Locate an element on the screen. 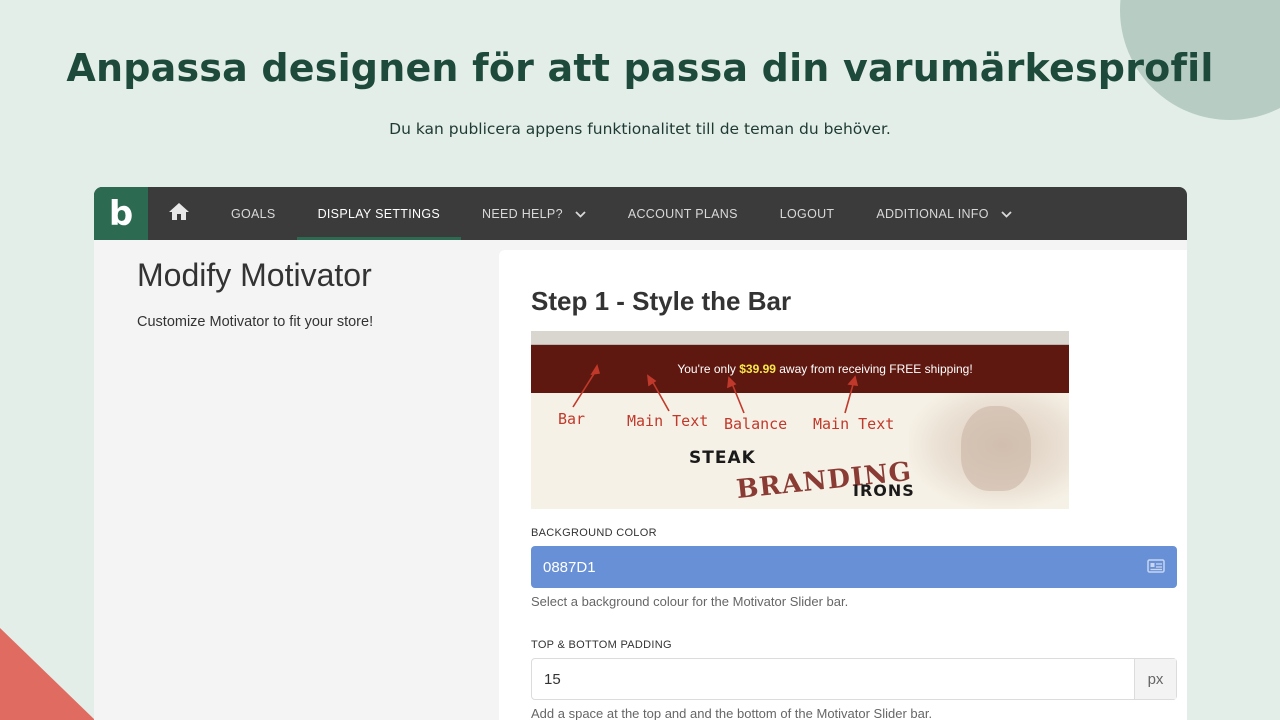 The height and width of the screenshot is (720, 1280). nav-goals-label: GOALS is located at coordinates (253, 213).